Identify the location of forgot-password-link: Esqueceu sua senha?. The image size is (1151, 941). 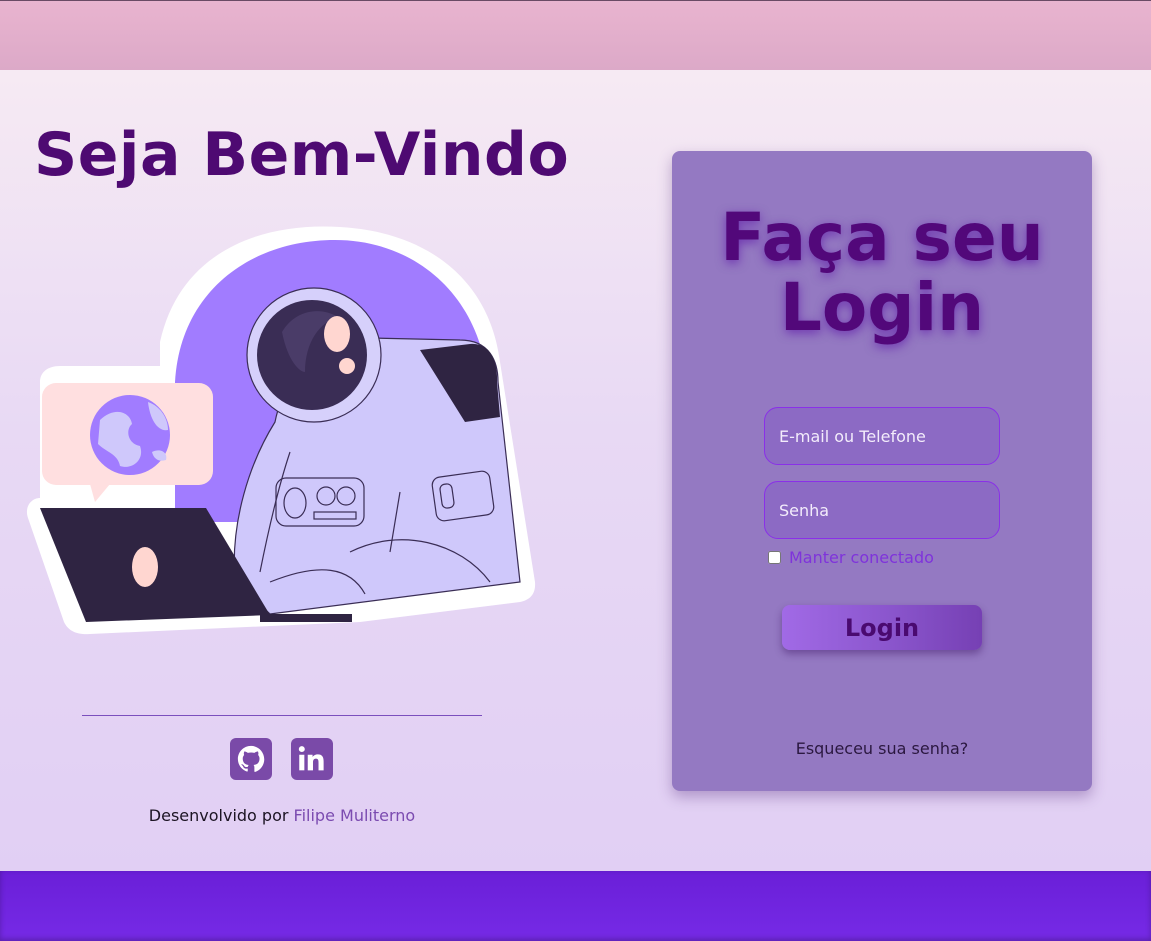
(882, 748).